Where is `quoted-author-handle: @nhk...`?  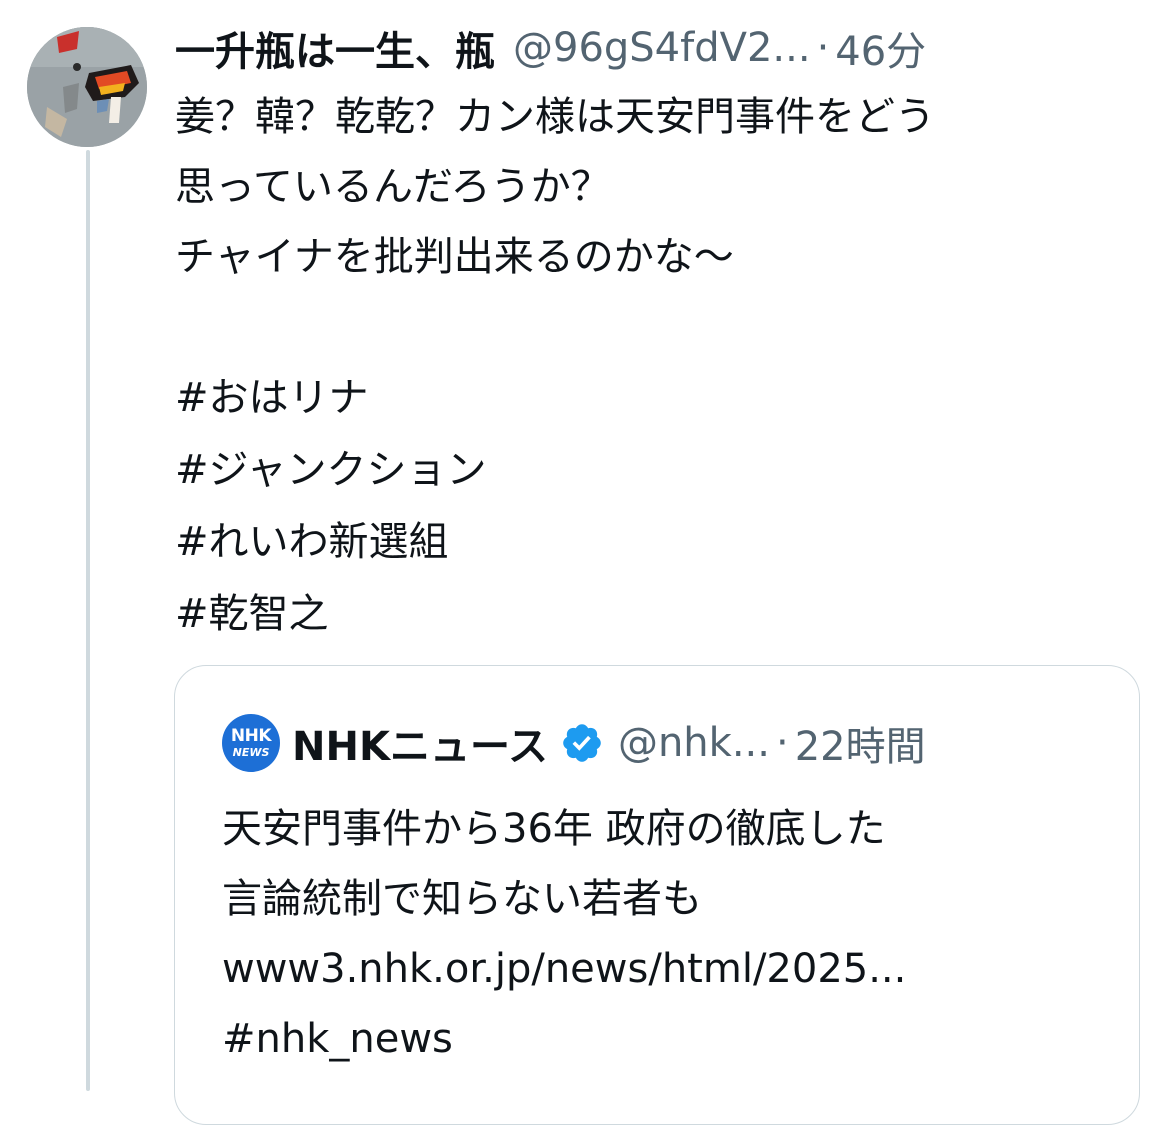 quoted-author-handle: @nhk... is located at coordinates (694, 743).